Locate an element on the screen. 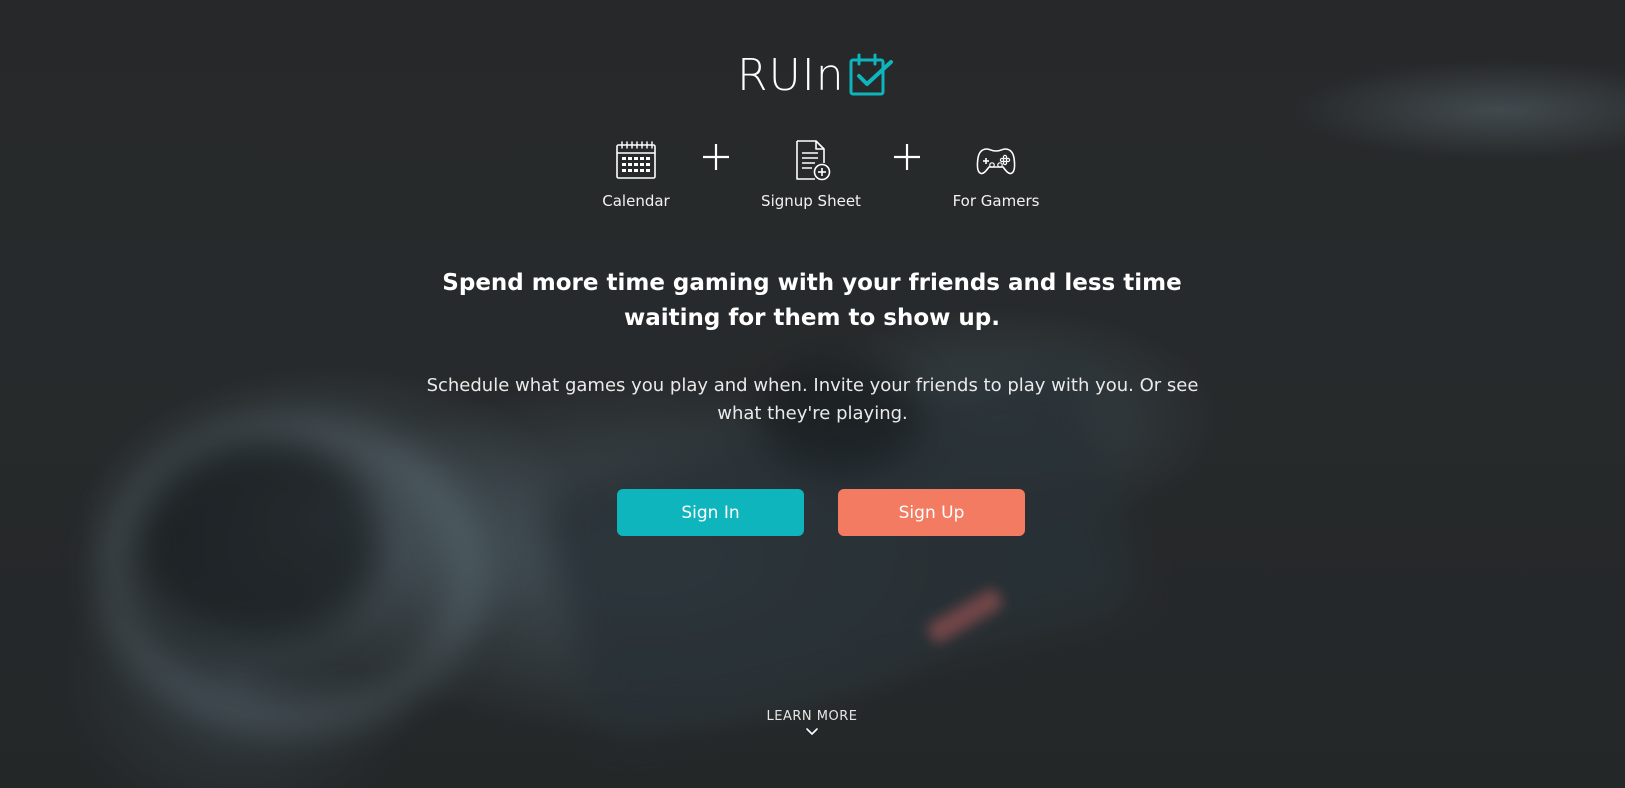  feature-label: Calendar is located at coordinates (636, 201).